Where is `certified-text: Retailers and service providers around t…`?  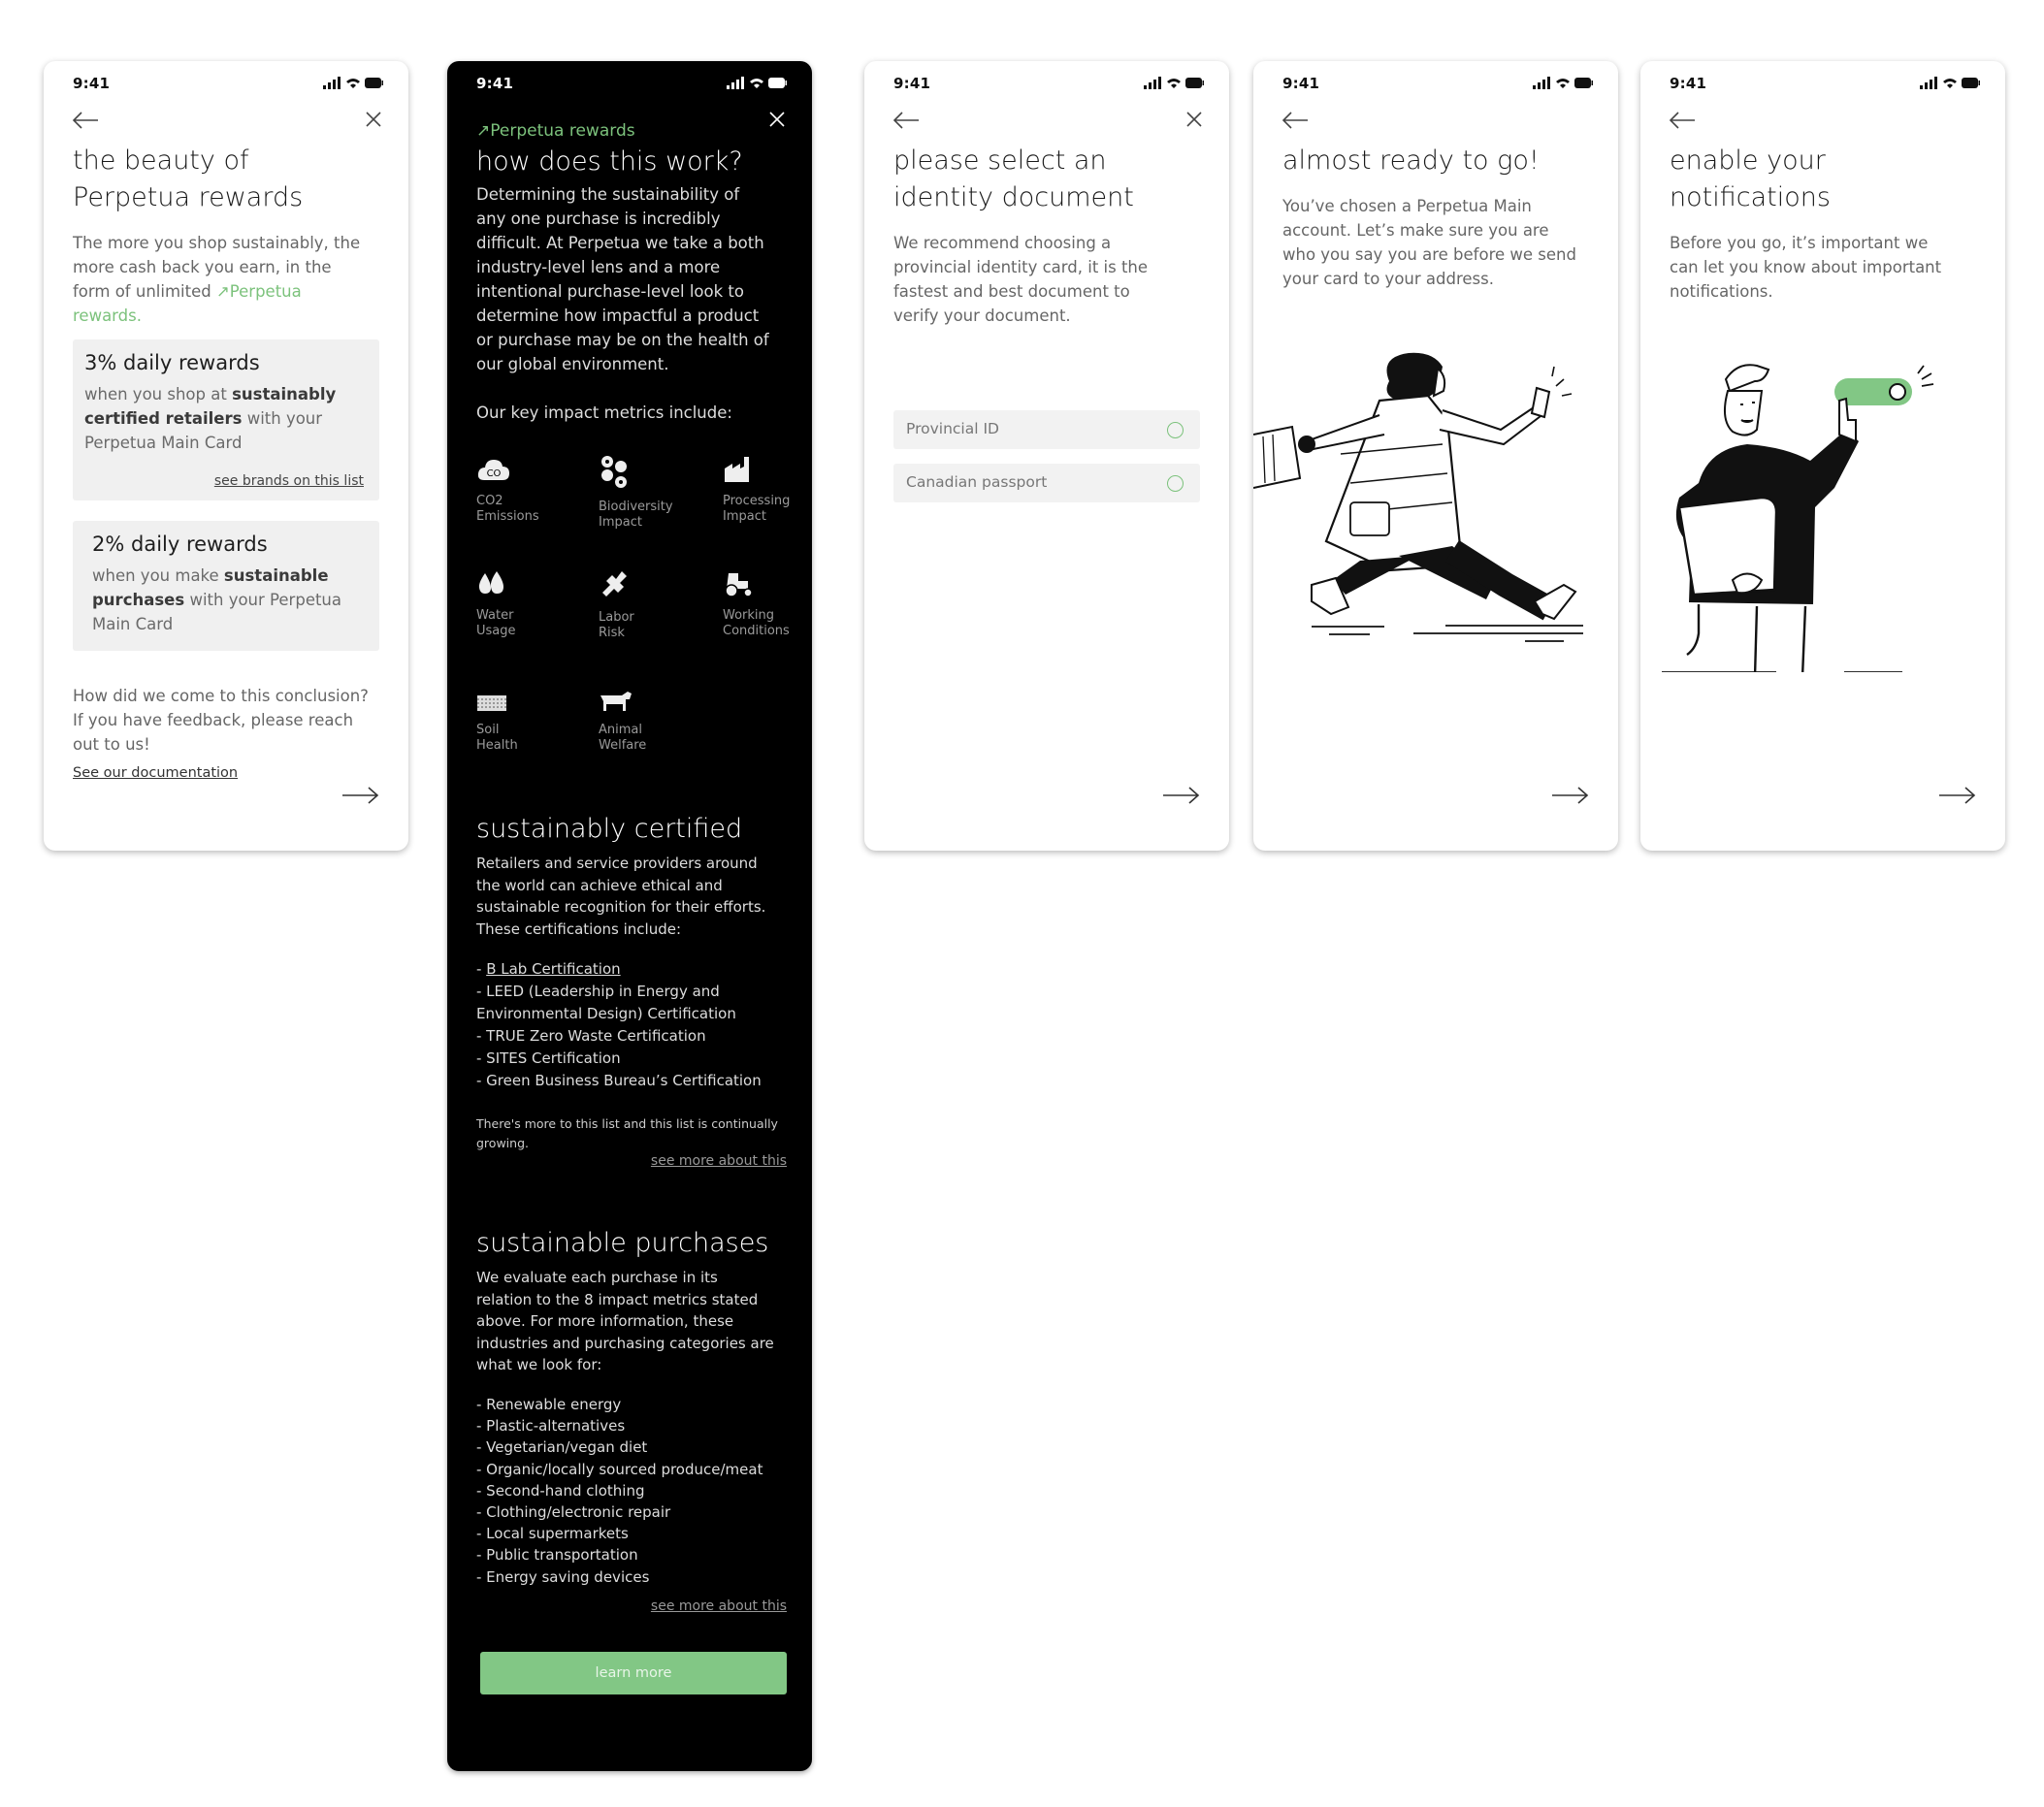
certified-text: Retailers and service providers around t… is located at coordinates (621, 896).